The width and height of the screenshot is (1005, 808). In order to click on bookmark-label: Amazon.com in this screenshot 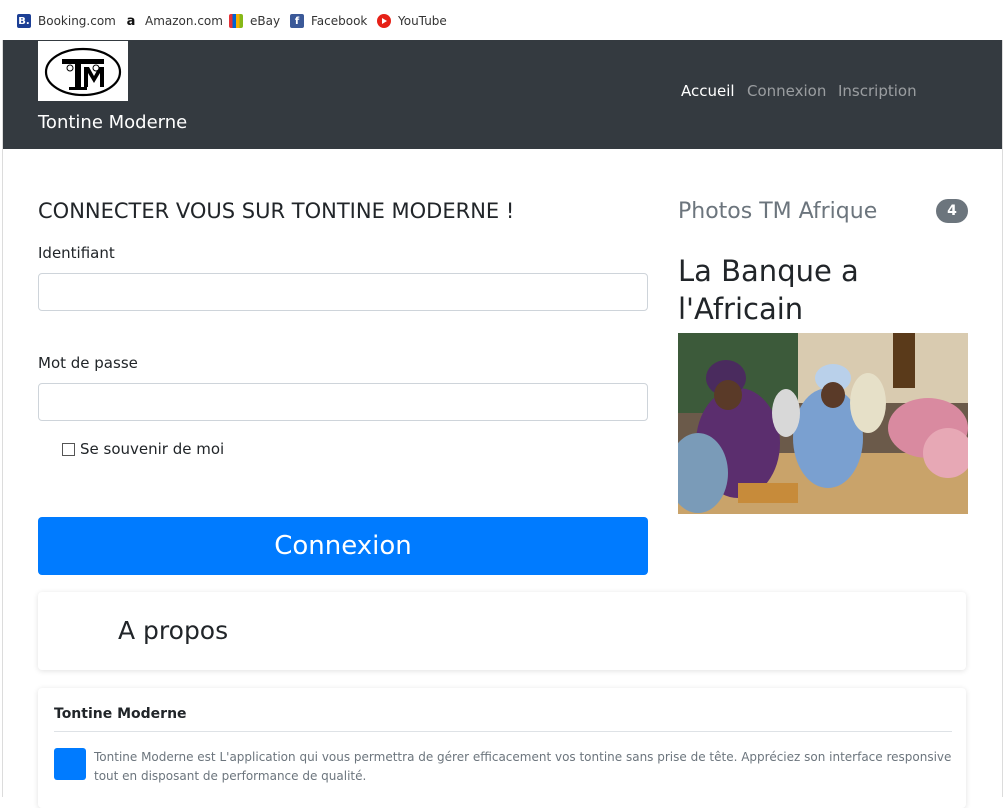, I will do `click(184, 21)`.